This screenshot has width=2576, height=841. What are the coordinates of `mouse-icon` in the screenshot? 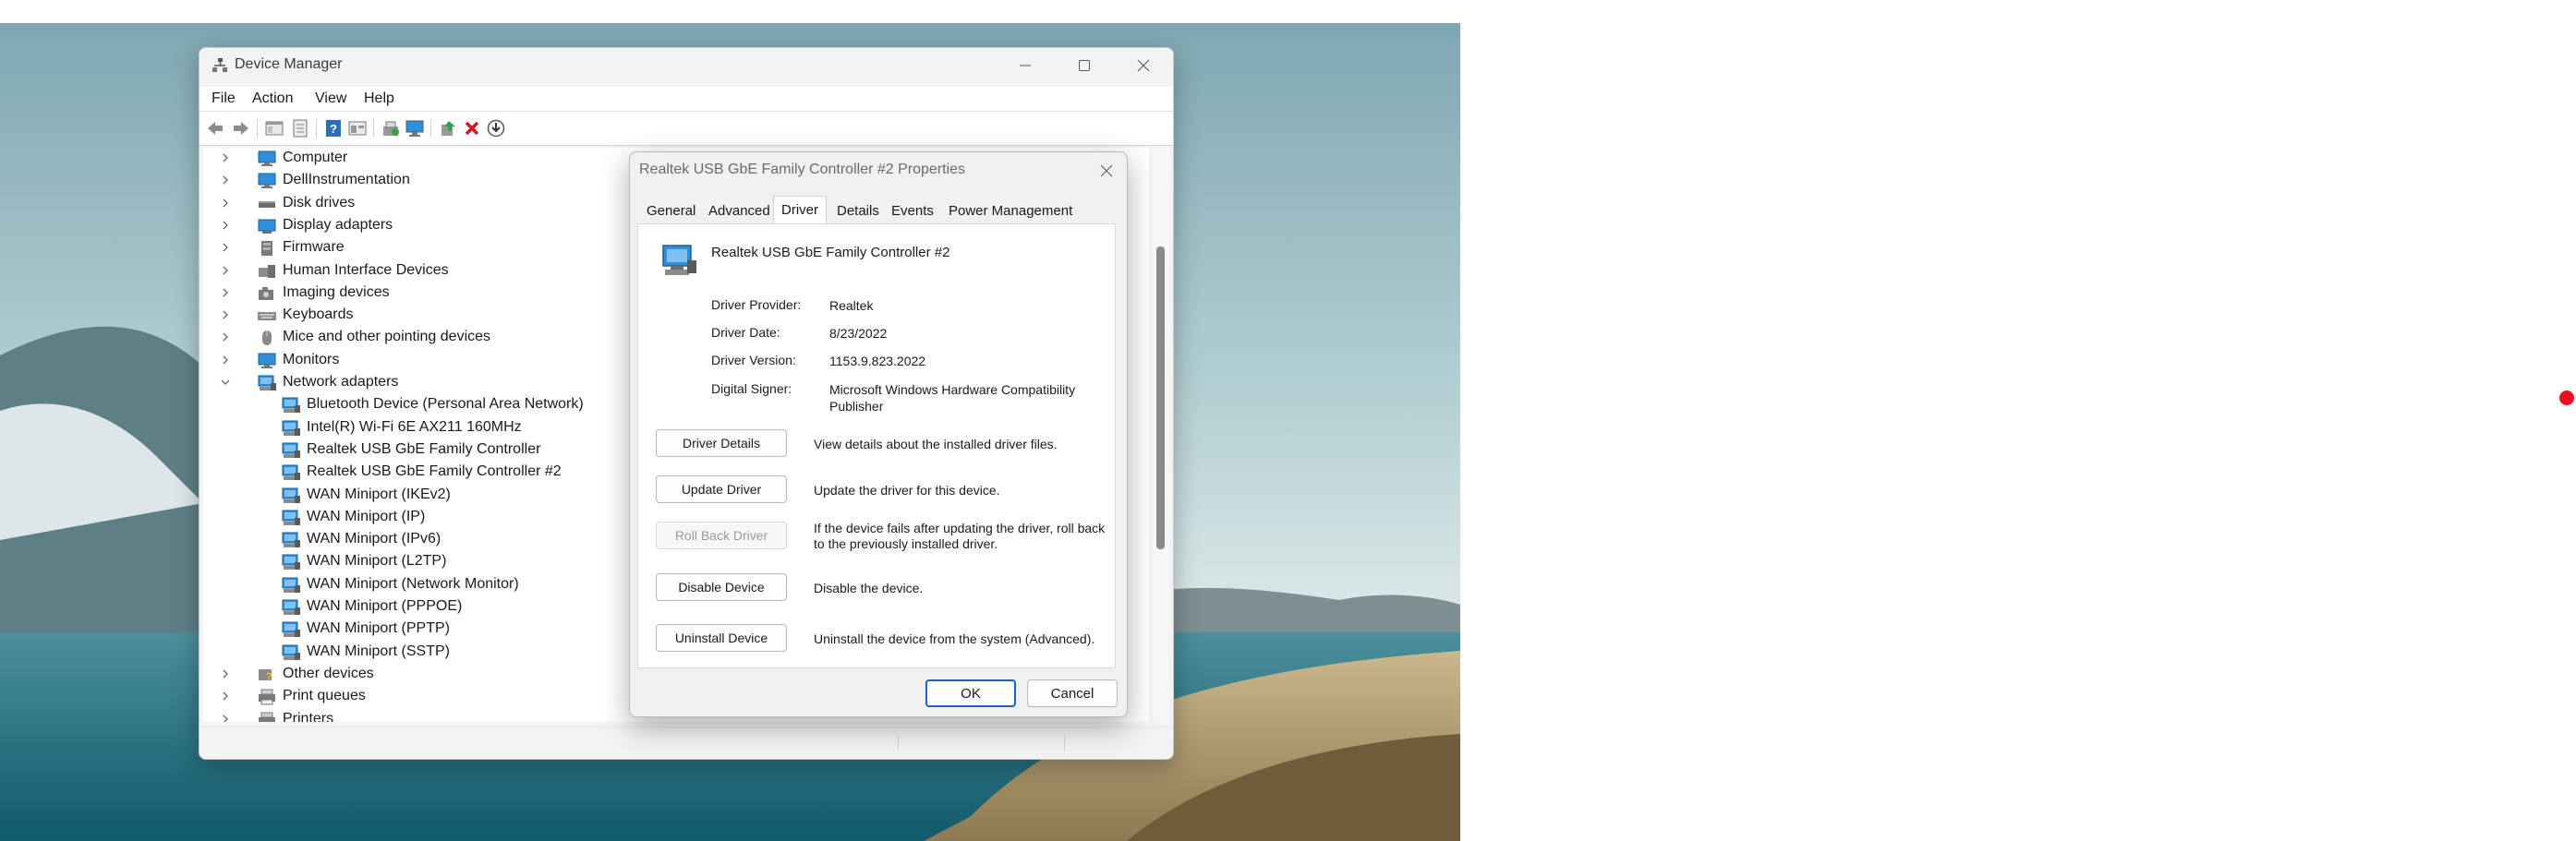 It's located at (267, 337).